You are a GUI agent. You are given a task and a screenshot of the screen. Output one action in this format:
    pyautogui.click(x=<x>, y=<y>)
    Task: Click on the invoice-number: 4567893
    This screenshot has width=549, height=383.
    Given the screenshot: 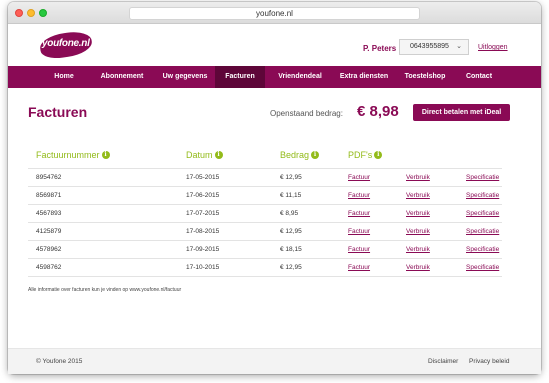 What is the action you would take?
    pyautogui.click(x=49, y=213)
    